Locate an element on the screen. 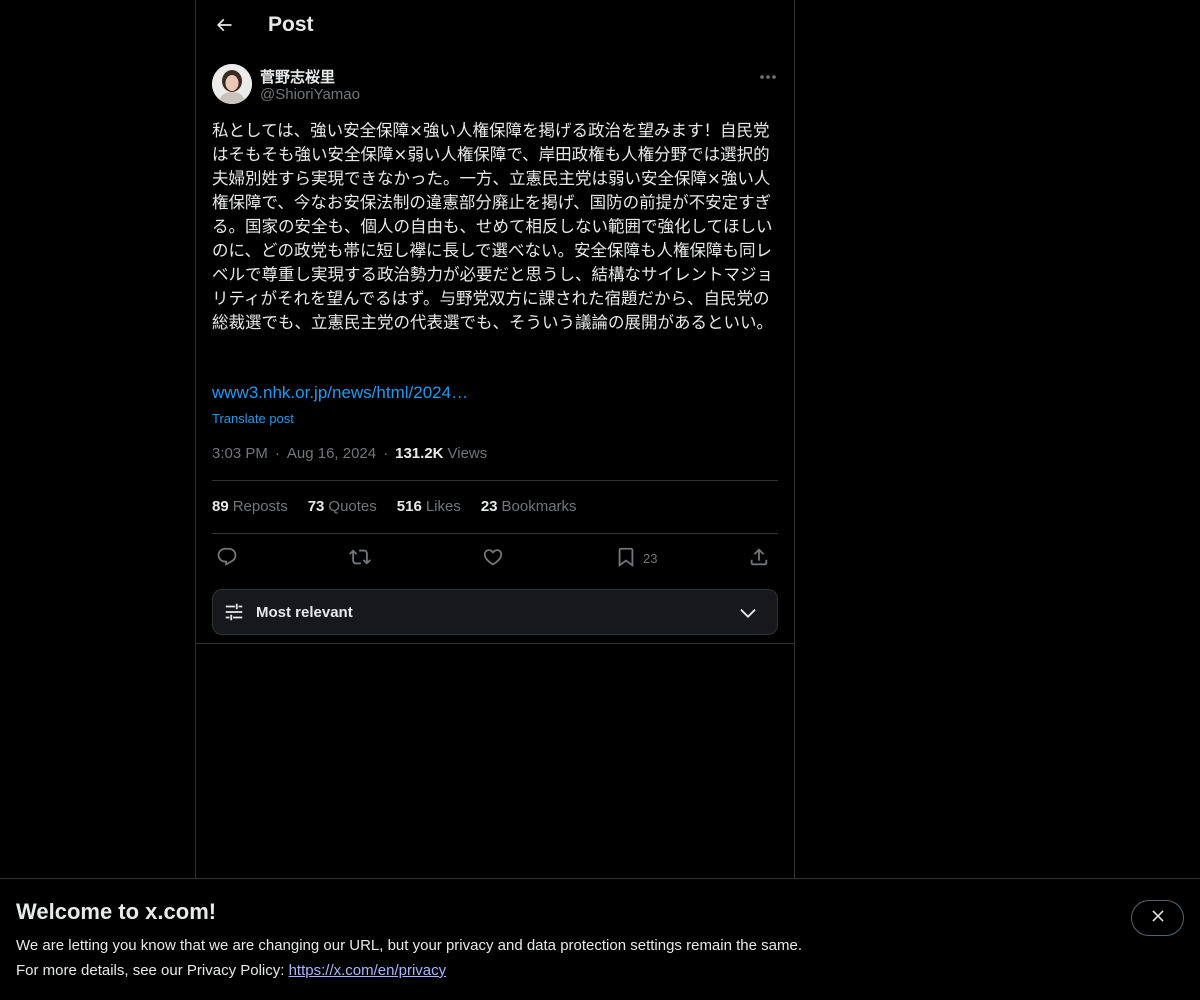 This screenshot has height=1000, width=1200. repost-button is located at coordinates (360, 558).